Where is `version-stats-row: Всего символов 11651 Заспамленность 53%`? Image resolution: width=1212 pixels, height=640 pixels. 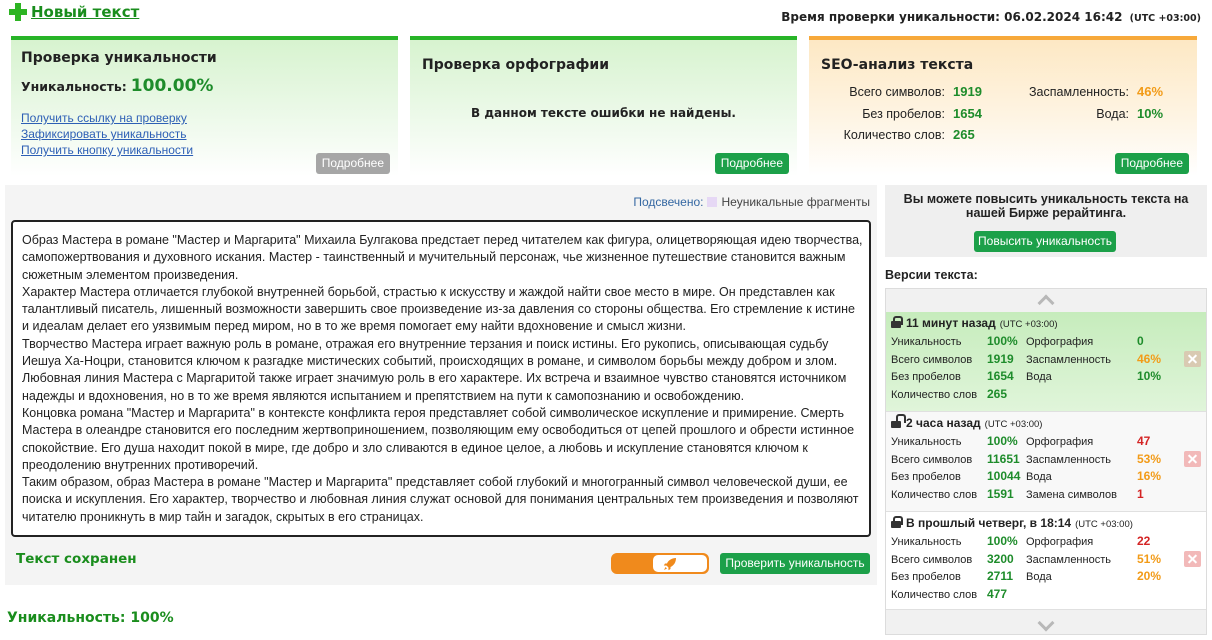
version-stats-row: Всего символов 11651 Заспамленность 53% is located at coordinates (1026, 460).